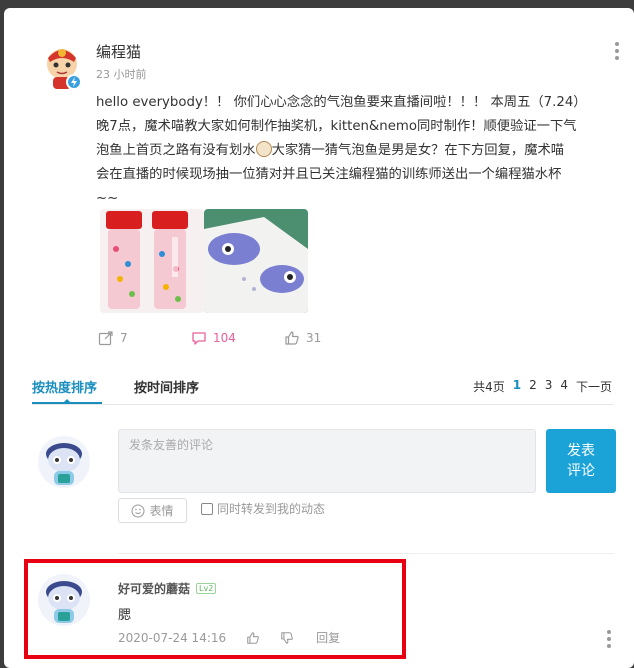  What do you see at coordinates (330, 149) in the screenshot?
I see `post-line: 泡鱼上首页之路有没有划水 大家猜一猜气泡鱼是男是女？在下方回复，魔术喵` at bounding box center [330, 149].